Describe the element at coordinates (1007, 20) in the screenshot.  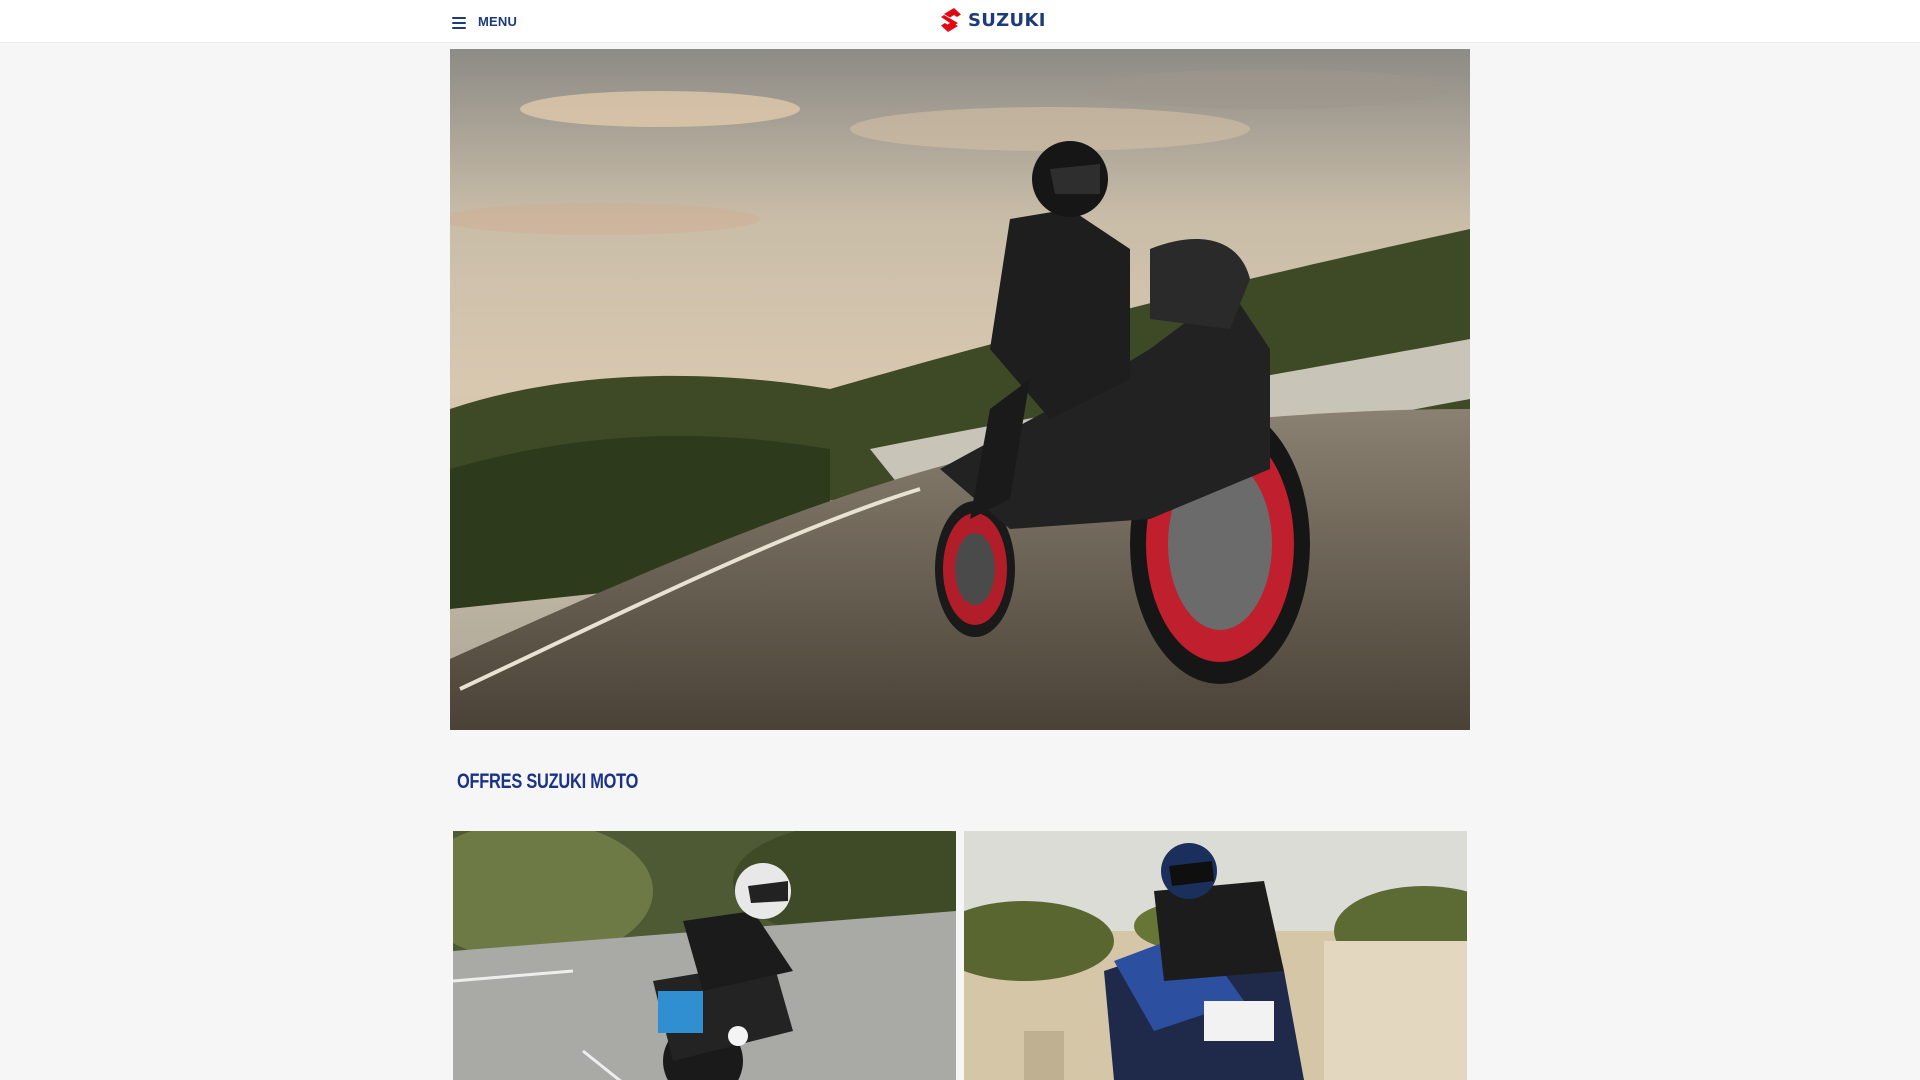
I see `logo-wordmark: SUZUKI` at that location.